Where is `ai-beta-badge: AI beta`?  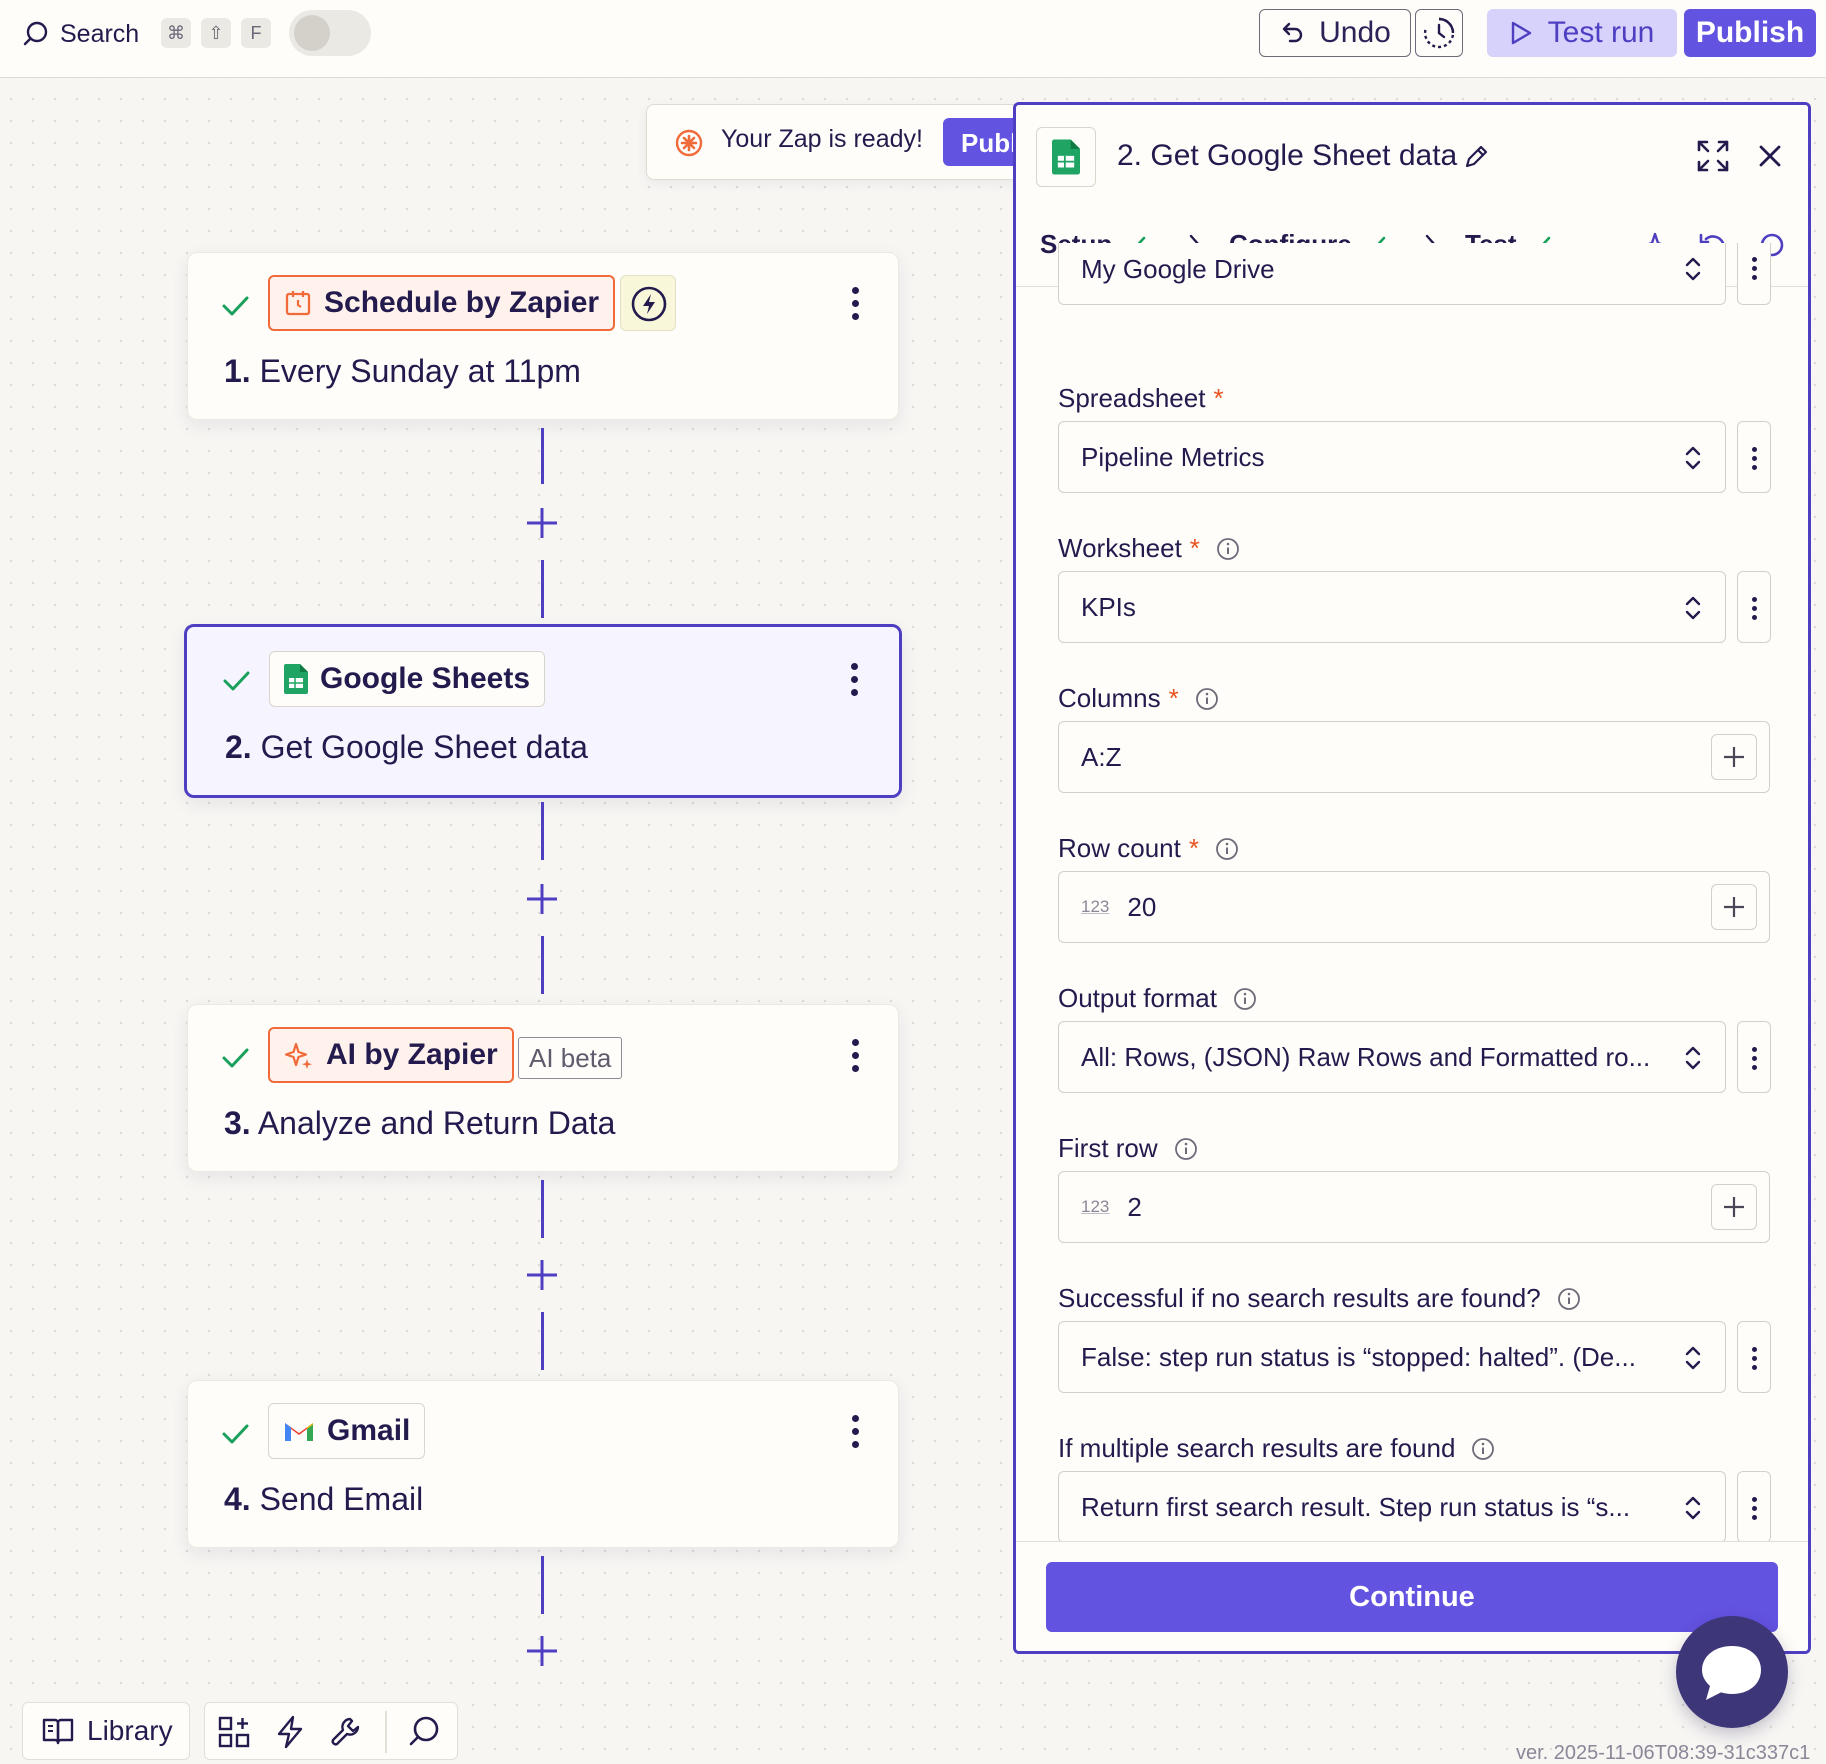 ai-beta-badge: AI beta is located at coordinates (570, 1058).